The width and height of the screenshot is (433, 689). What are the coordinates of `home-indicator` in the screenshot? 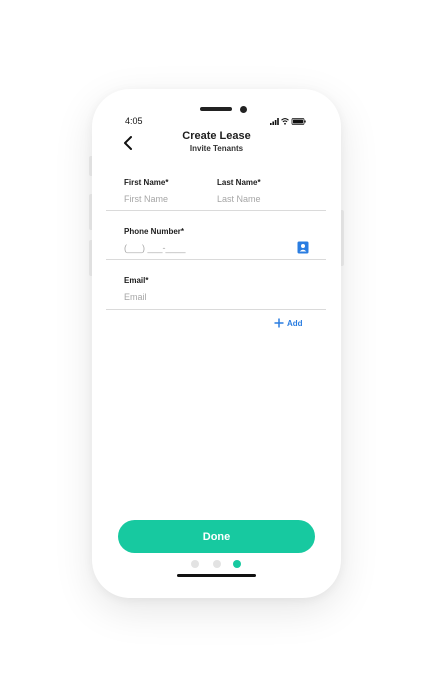 It's located at (216, 575).